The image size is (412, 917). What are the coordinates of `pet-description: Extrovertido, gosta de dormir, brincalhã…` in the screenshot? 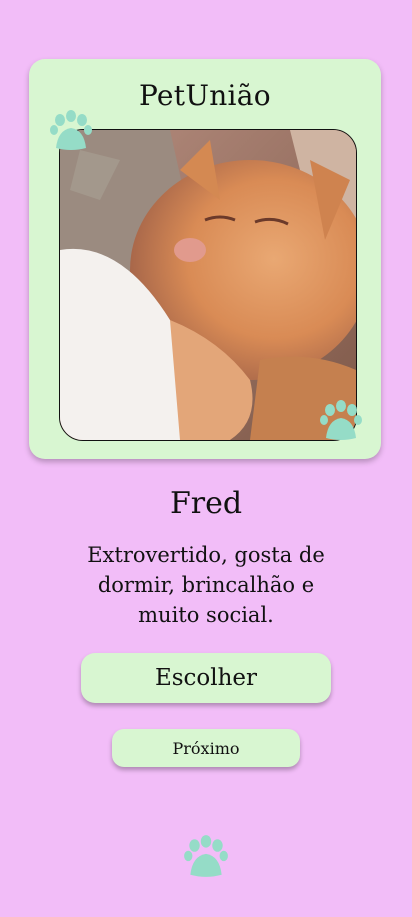 It's located at (206, 585).